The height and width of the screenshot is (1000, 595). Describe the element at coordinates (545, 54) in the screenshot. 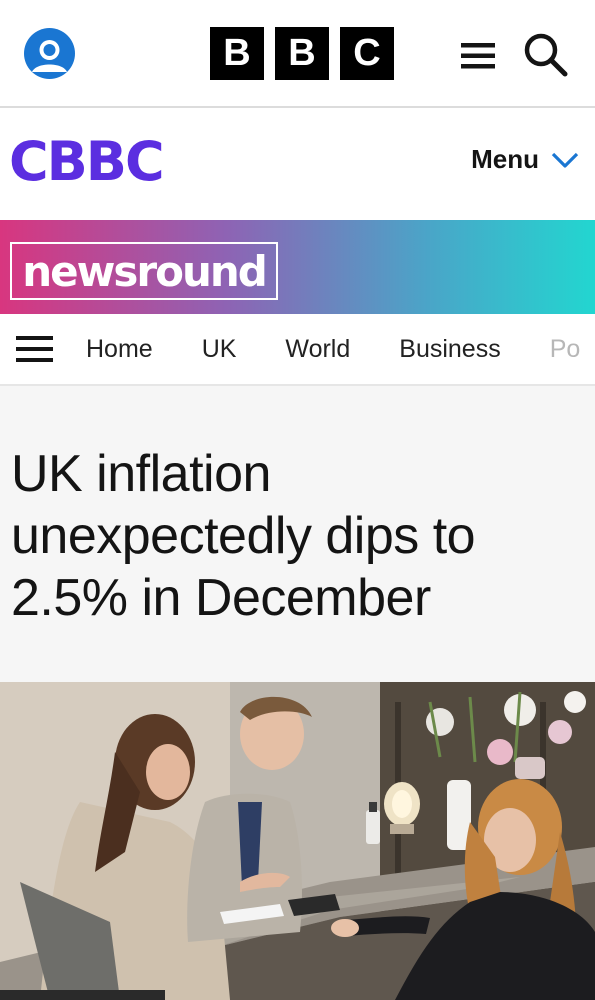

I see `search-icon` at that location.